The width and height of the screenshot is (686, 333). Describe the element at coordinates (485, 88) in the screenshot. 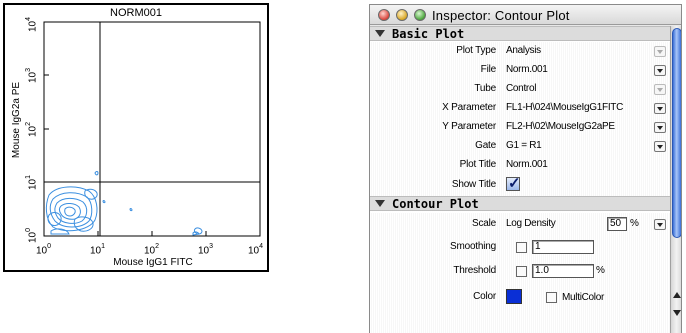

I see `tube-label: Tube` at that location.